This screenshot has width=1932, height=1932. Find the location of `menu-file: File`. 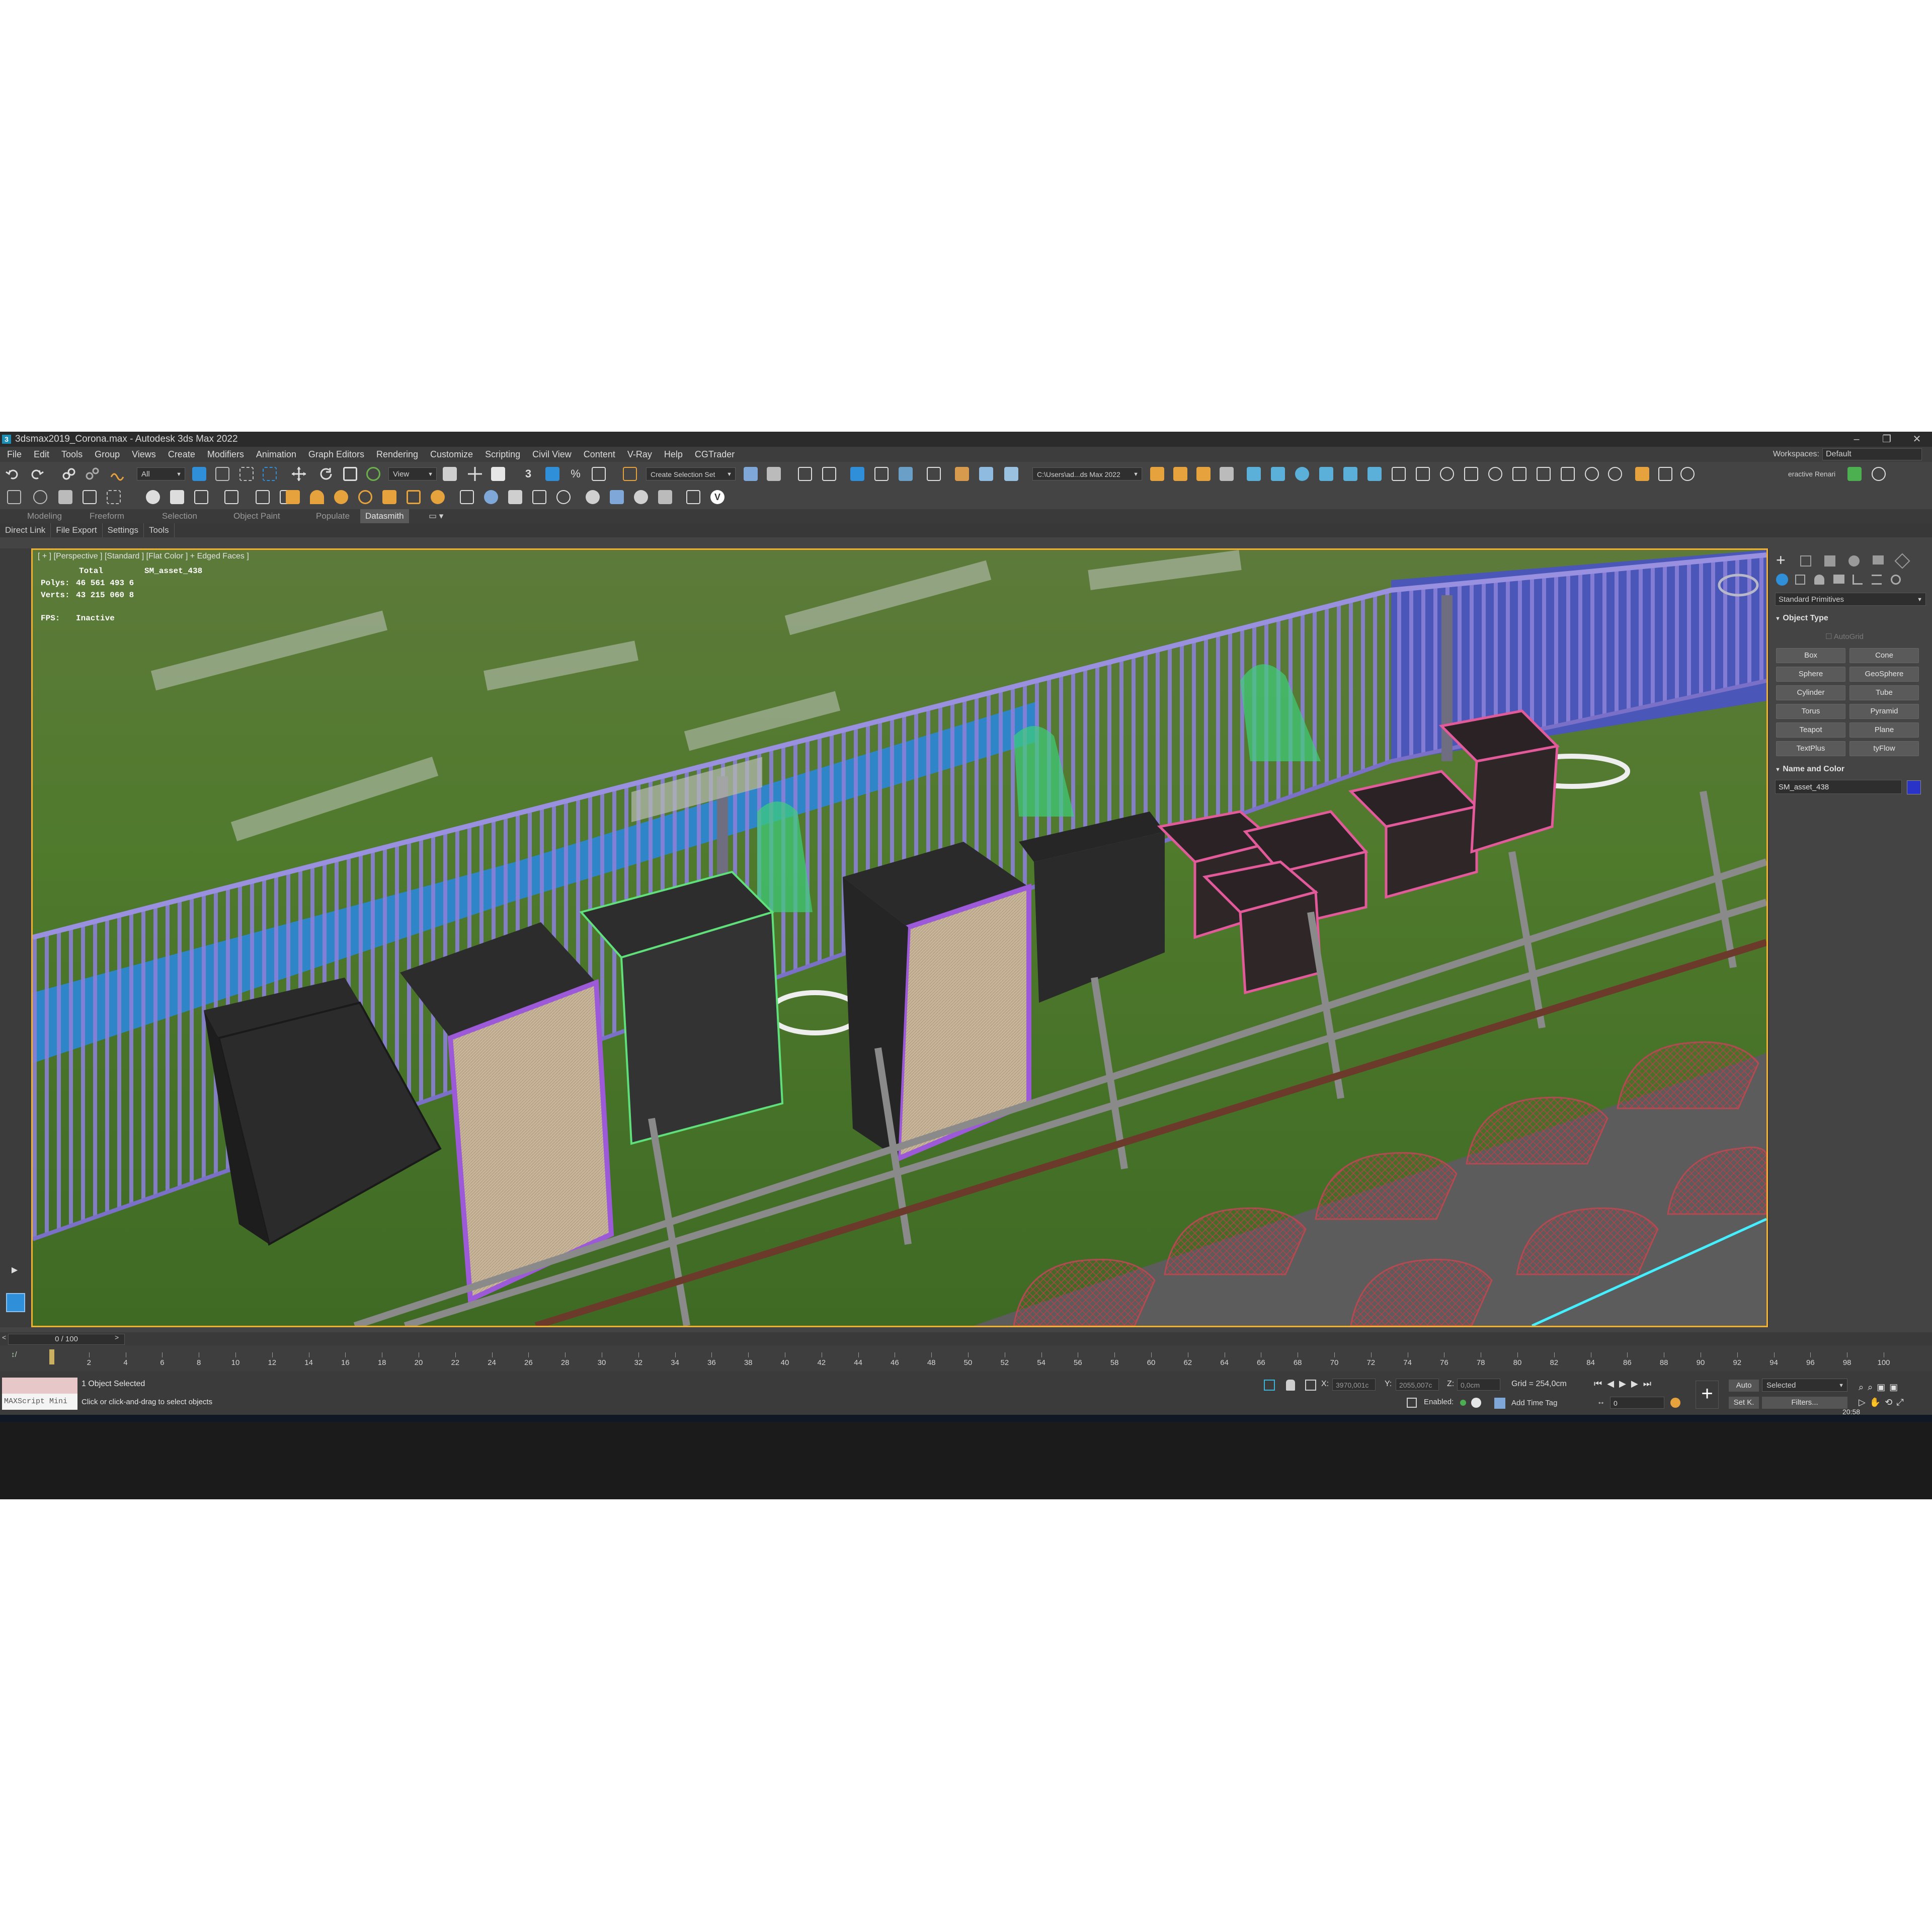

menu-file: File is located at coordinates (14, 454).